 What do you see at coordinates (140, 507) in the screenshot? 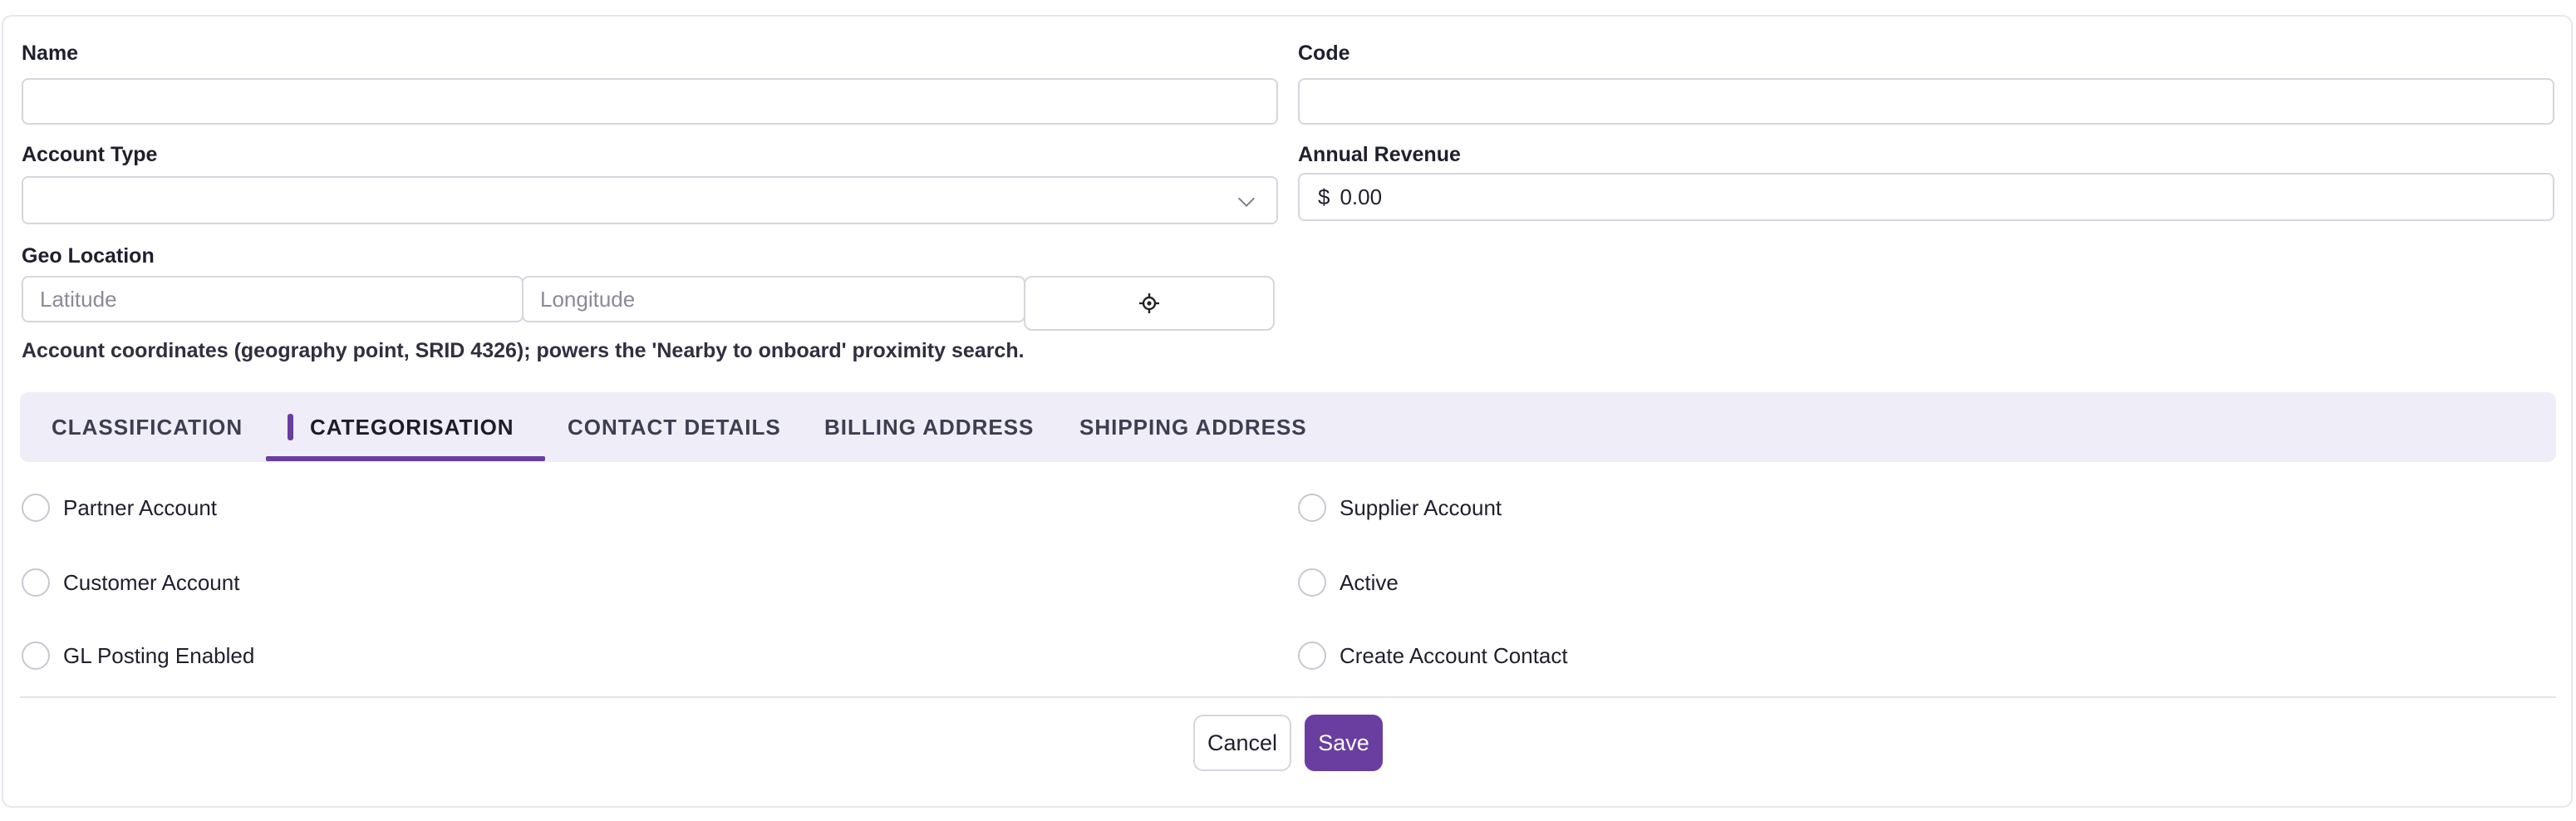
I see `checkbox-label: Partner Account` at bounding box center [140, 507].